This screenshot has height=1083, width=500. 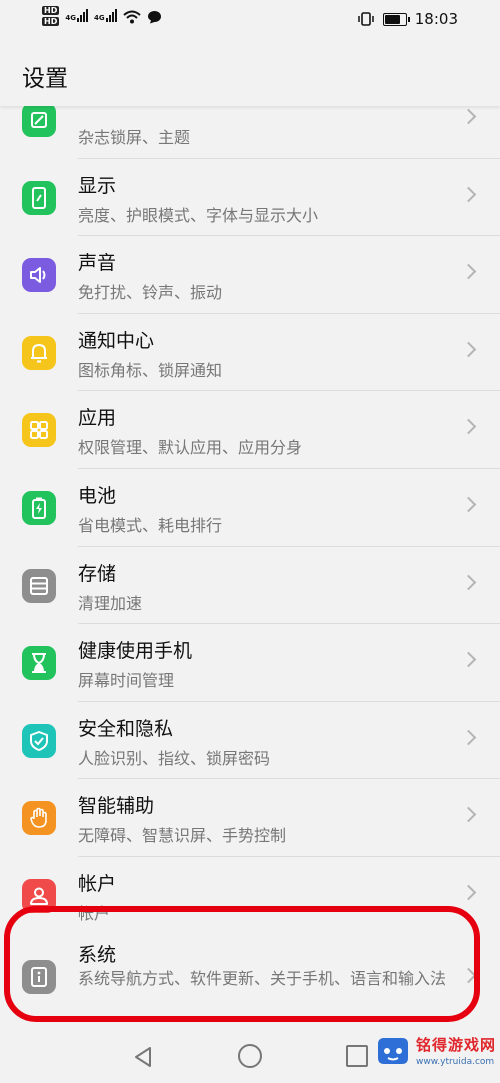 What do you see at coordinates (126, 728) in the screenshot?
I see `settings-item-title: 安全和隐私` at bounding box center [126, 728].